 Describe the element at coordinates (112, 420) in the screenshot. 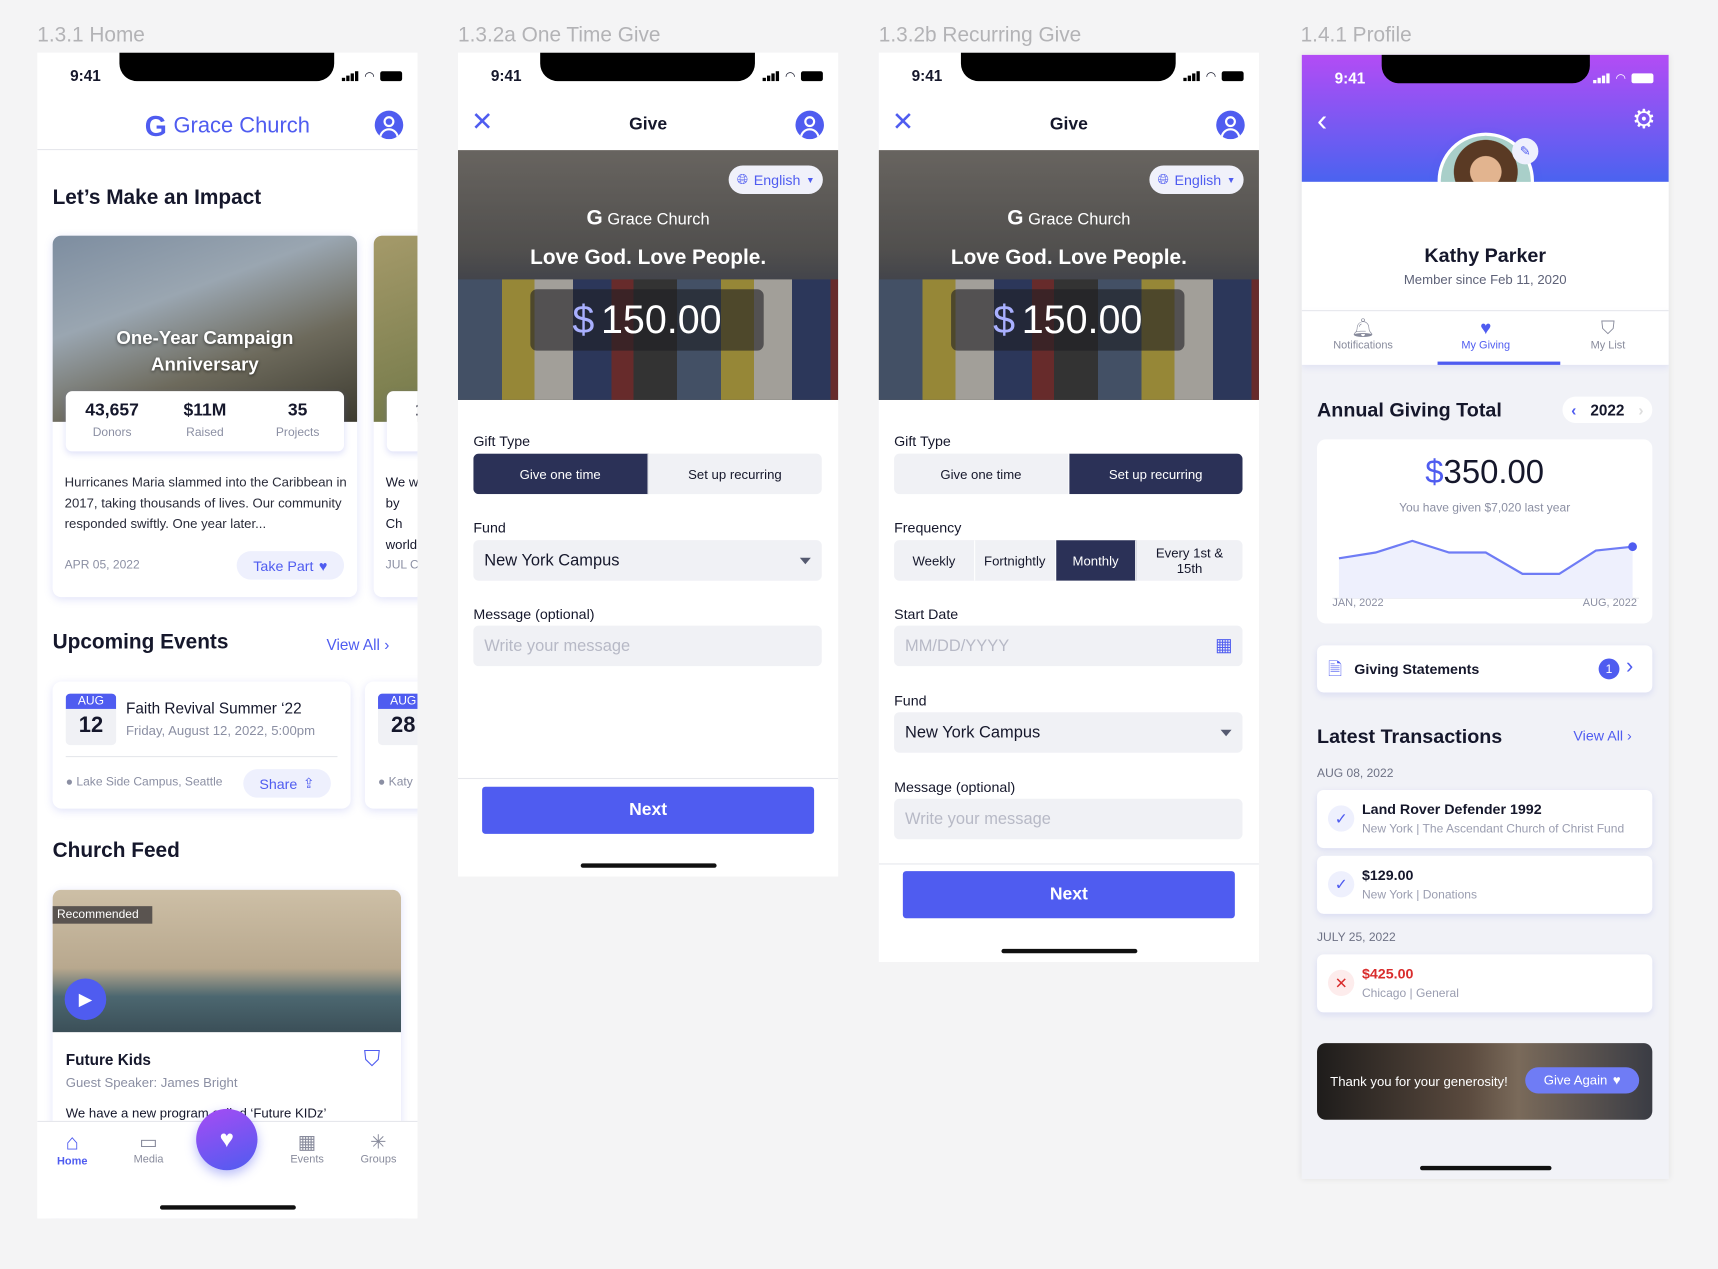

I see `stat-donors: 43,657 Donors` at that location.